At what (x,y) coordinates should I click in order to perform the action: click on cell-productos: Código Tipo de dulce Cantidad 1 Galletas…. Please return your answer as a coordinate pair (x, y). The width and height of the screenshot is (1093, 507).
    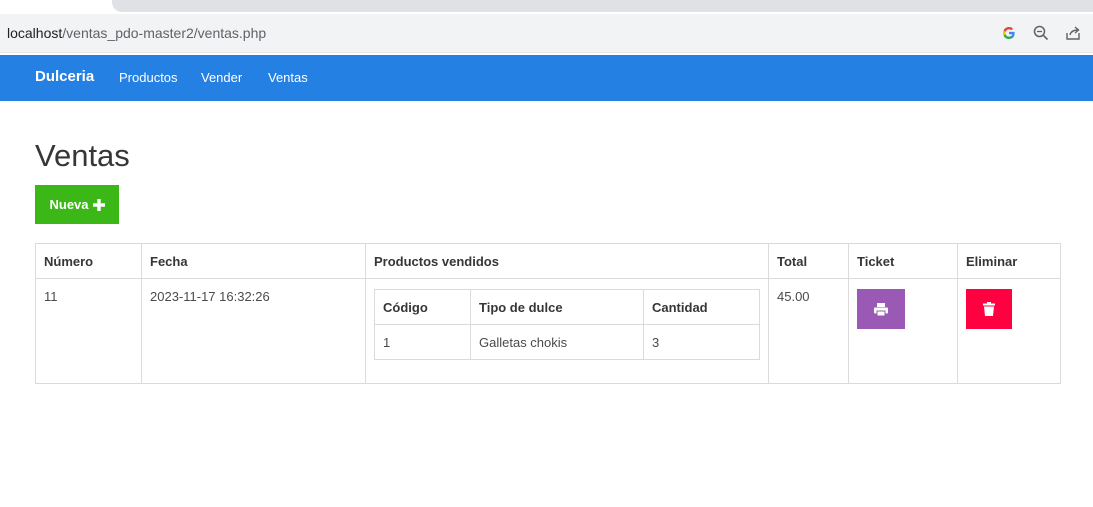
    Looking at the image, I should click on (567, 331).